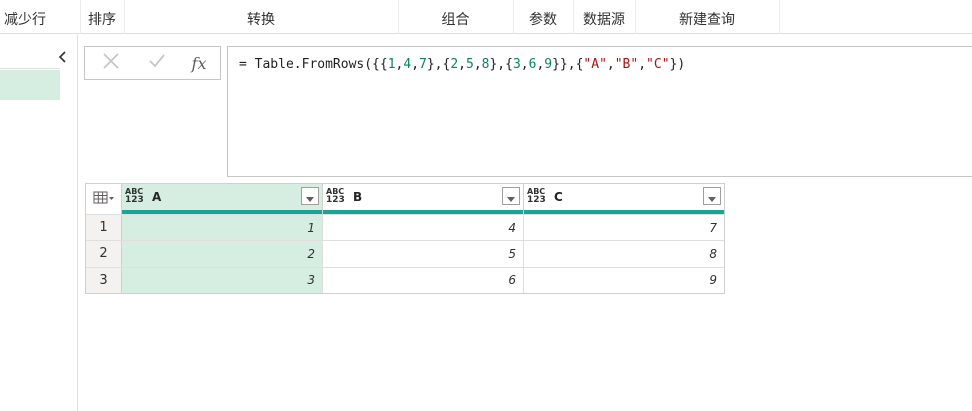  What do you see at coordinates (30, 85) in the screenshot?
I see `query-list-item` at bounding box center [30, 85].